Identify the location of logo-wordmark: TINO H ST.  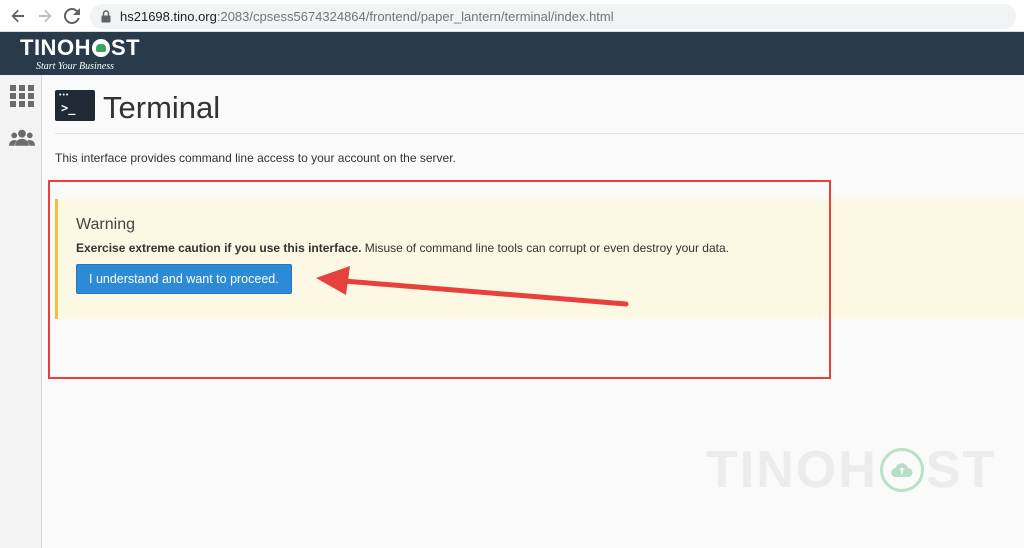
(80, 48).